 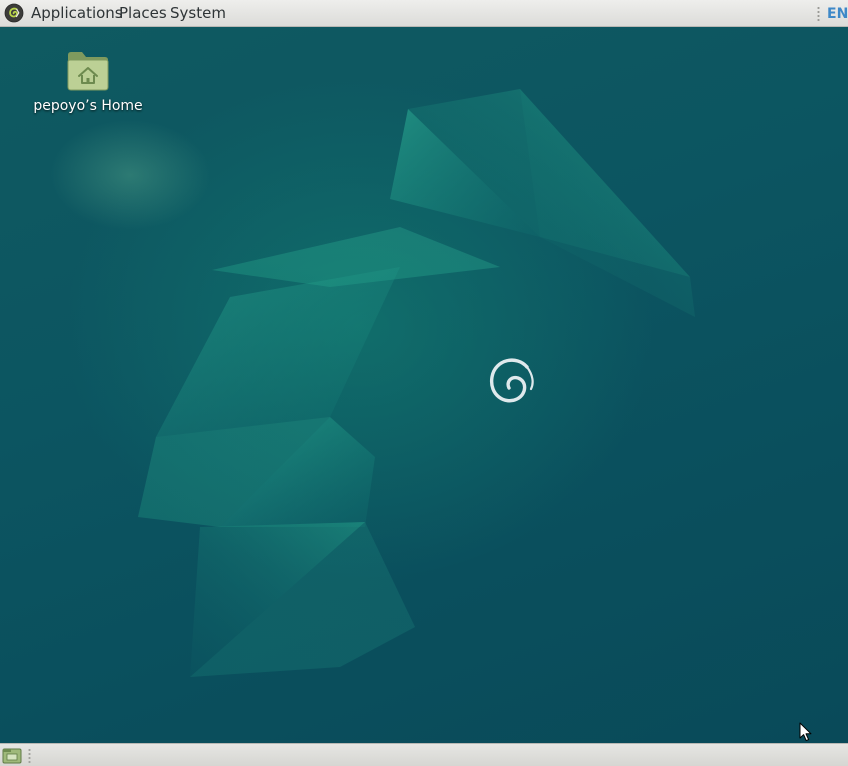 What do you see at coordinates (198, 13) in the screenshot?
I see `system-menu: System` at bounding box center [198, 13].